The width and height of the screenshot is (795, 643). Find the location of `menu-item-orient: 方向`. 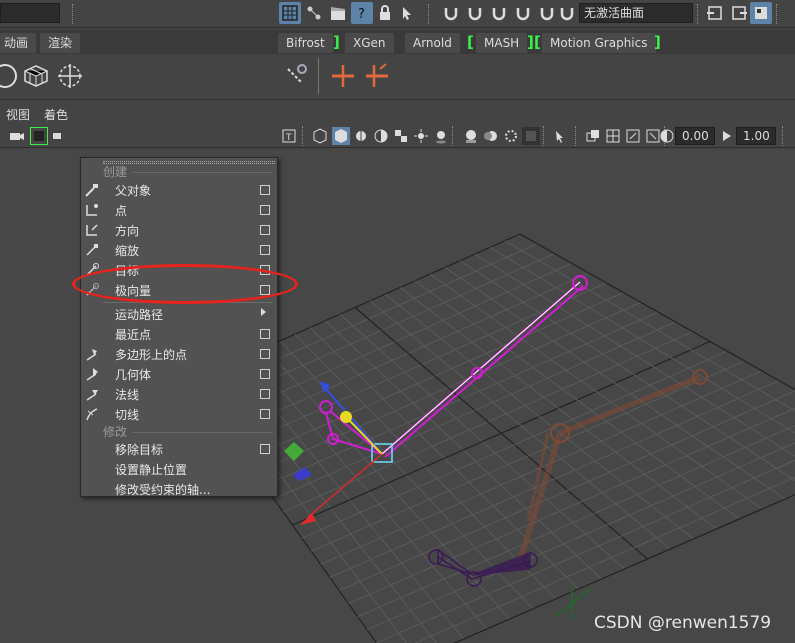

menu-item-orient: 方向 is located at coordinates (179, 230).